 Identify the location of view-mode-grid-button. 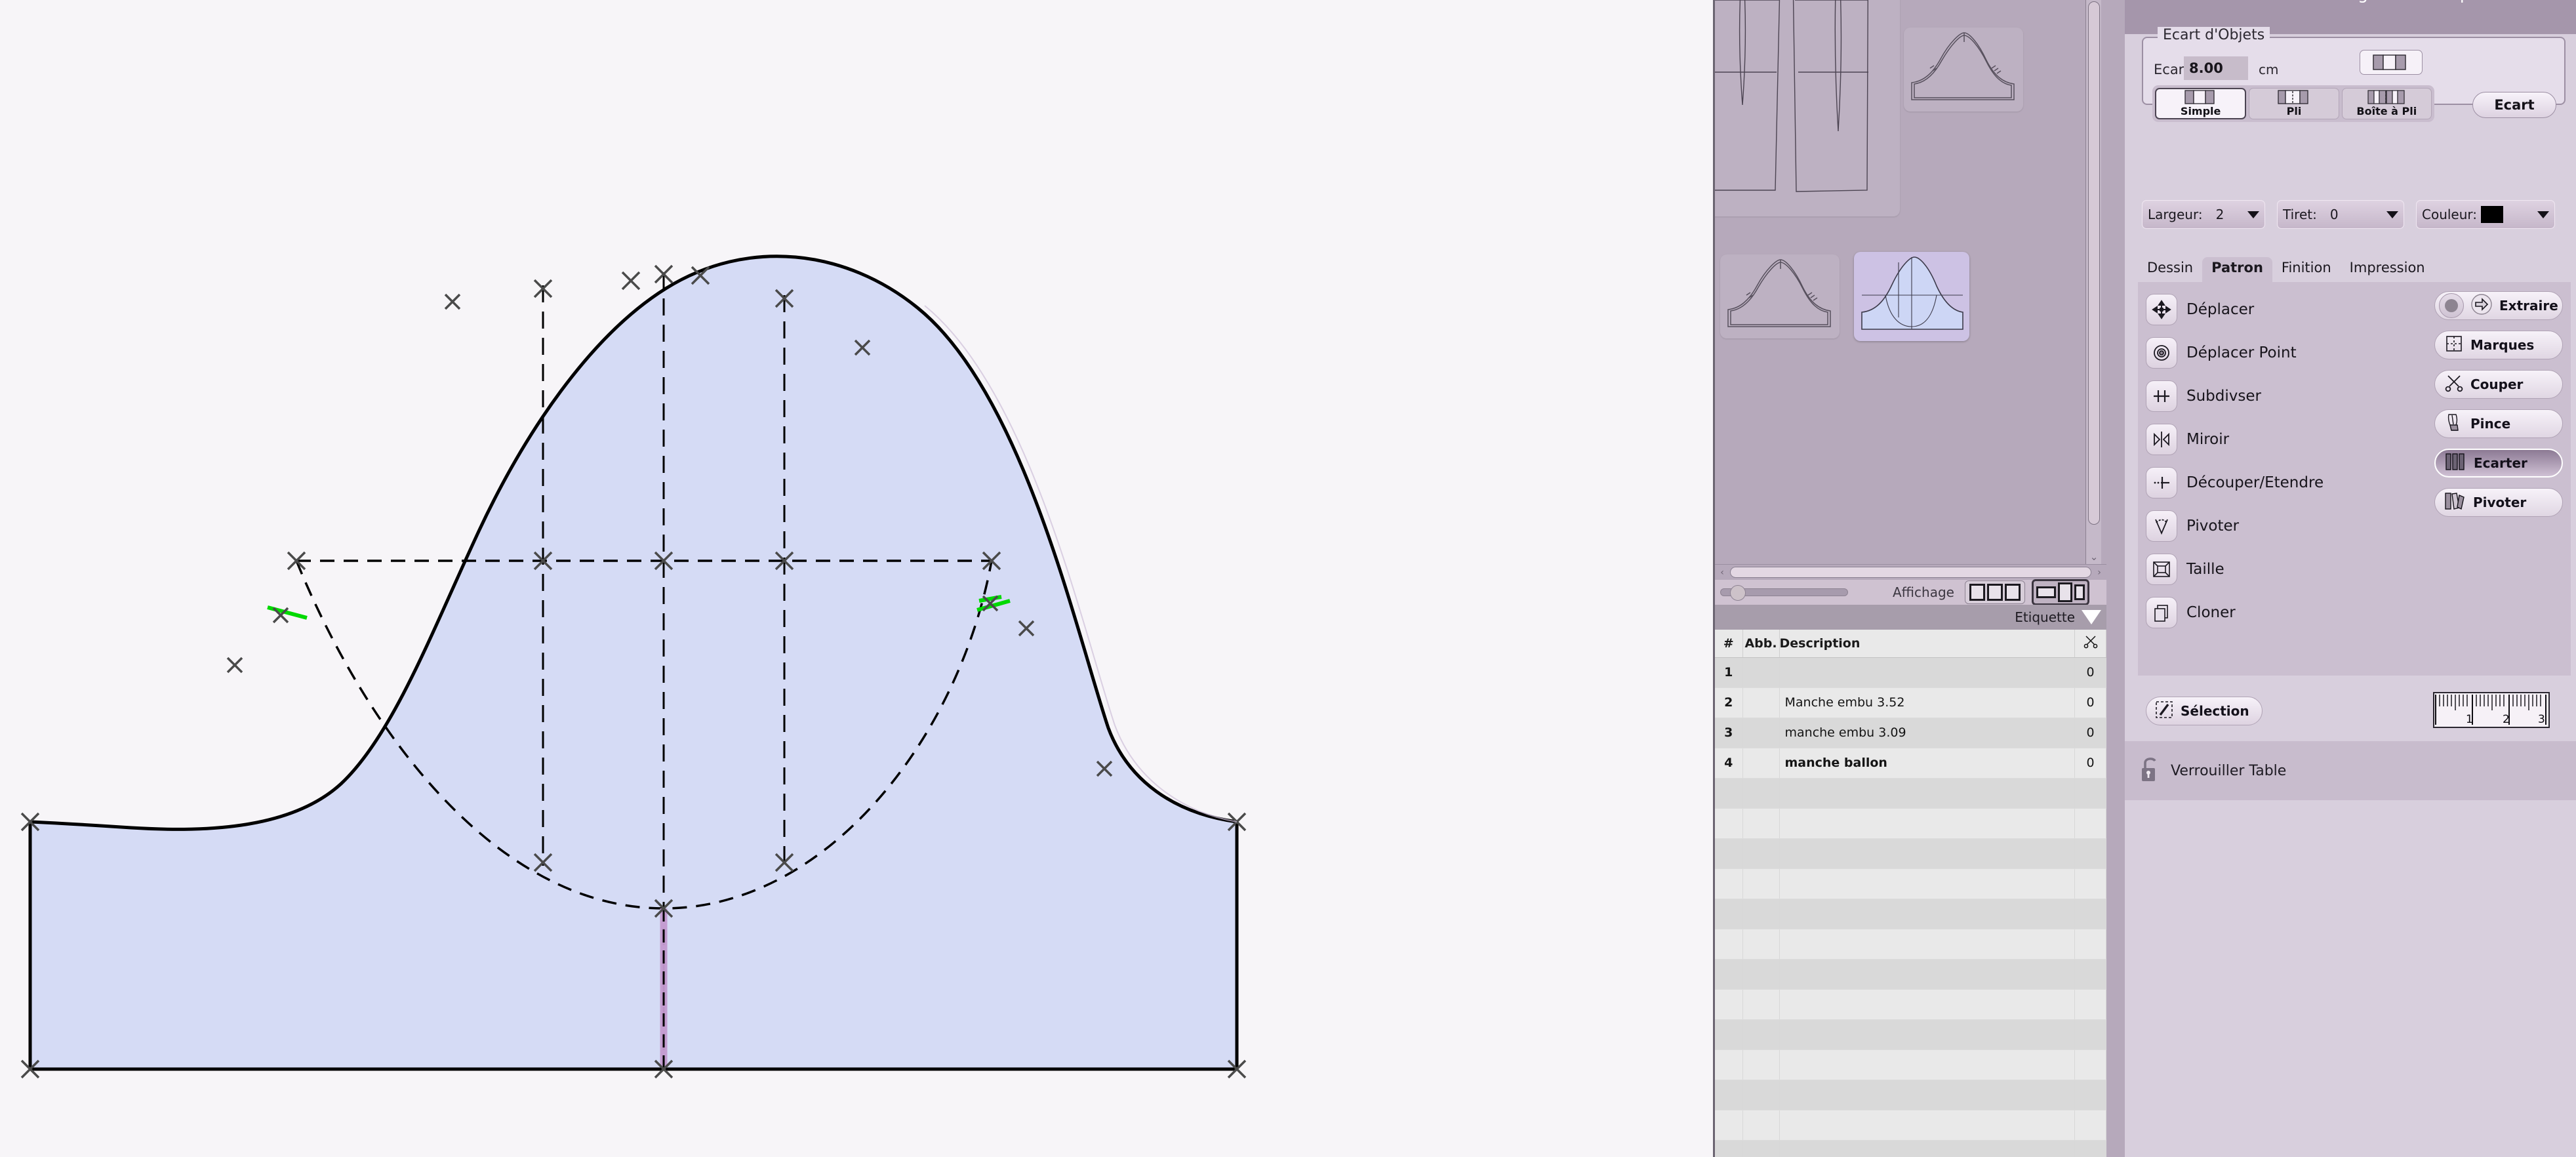
(1994, 592).